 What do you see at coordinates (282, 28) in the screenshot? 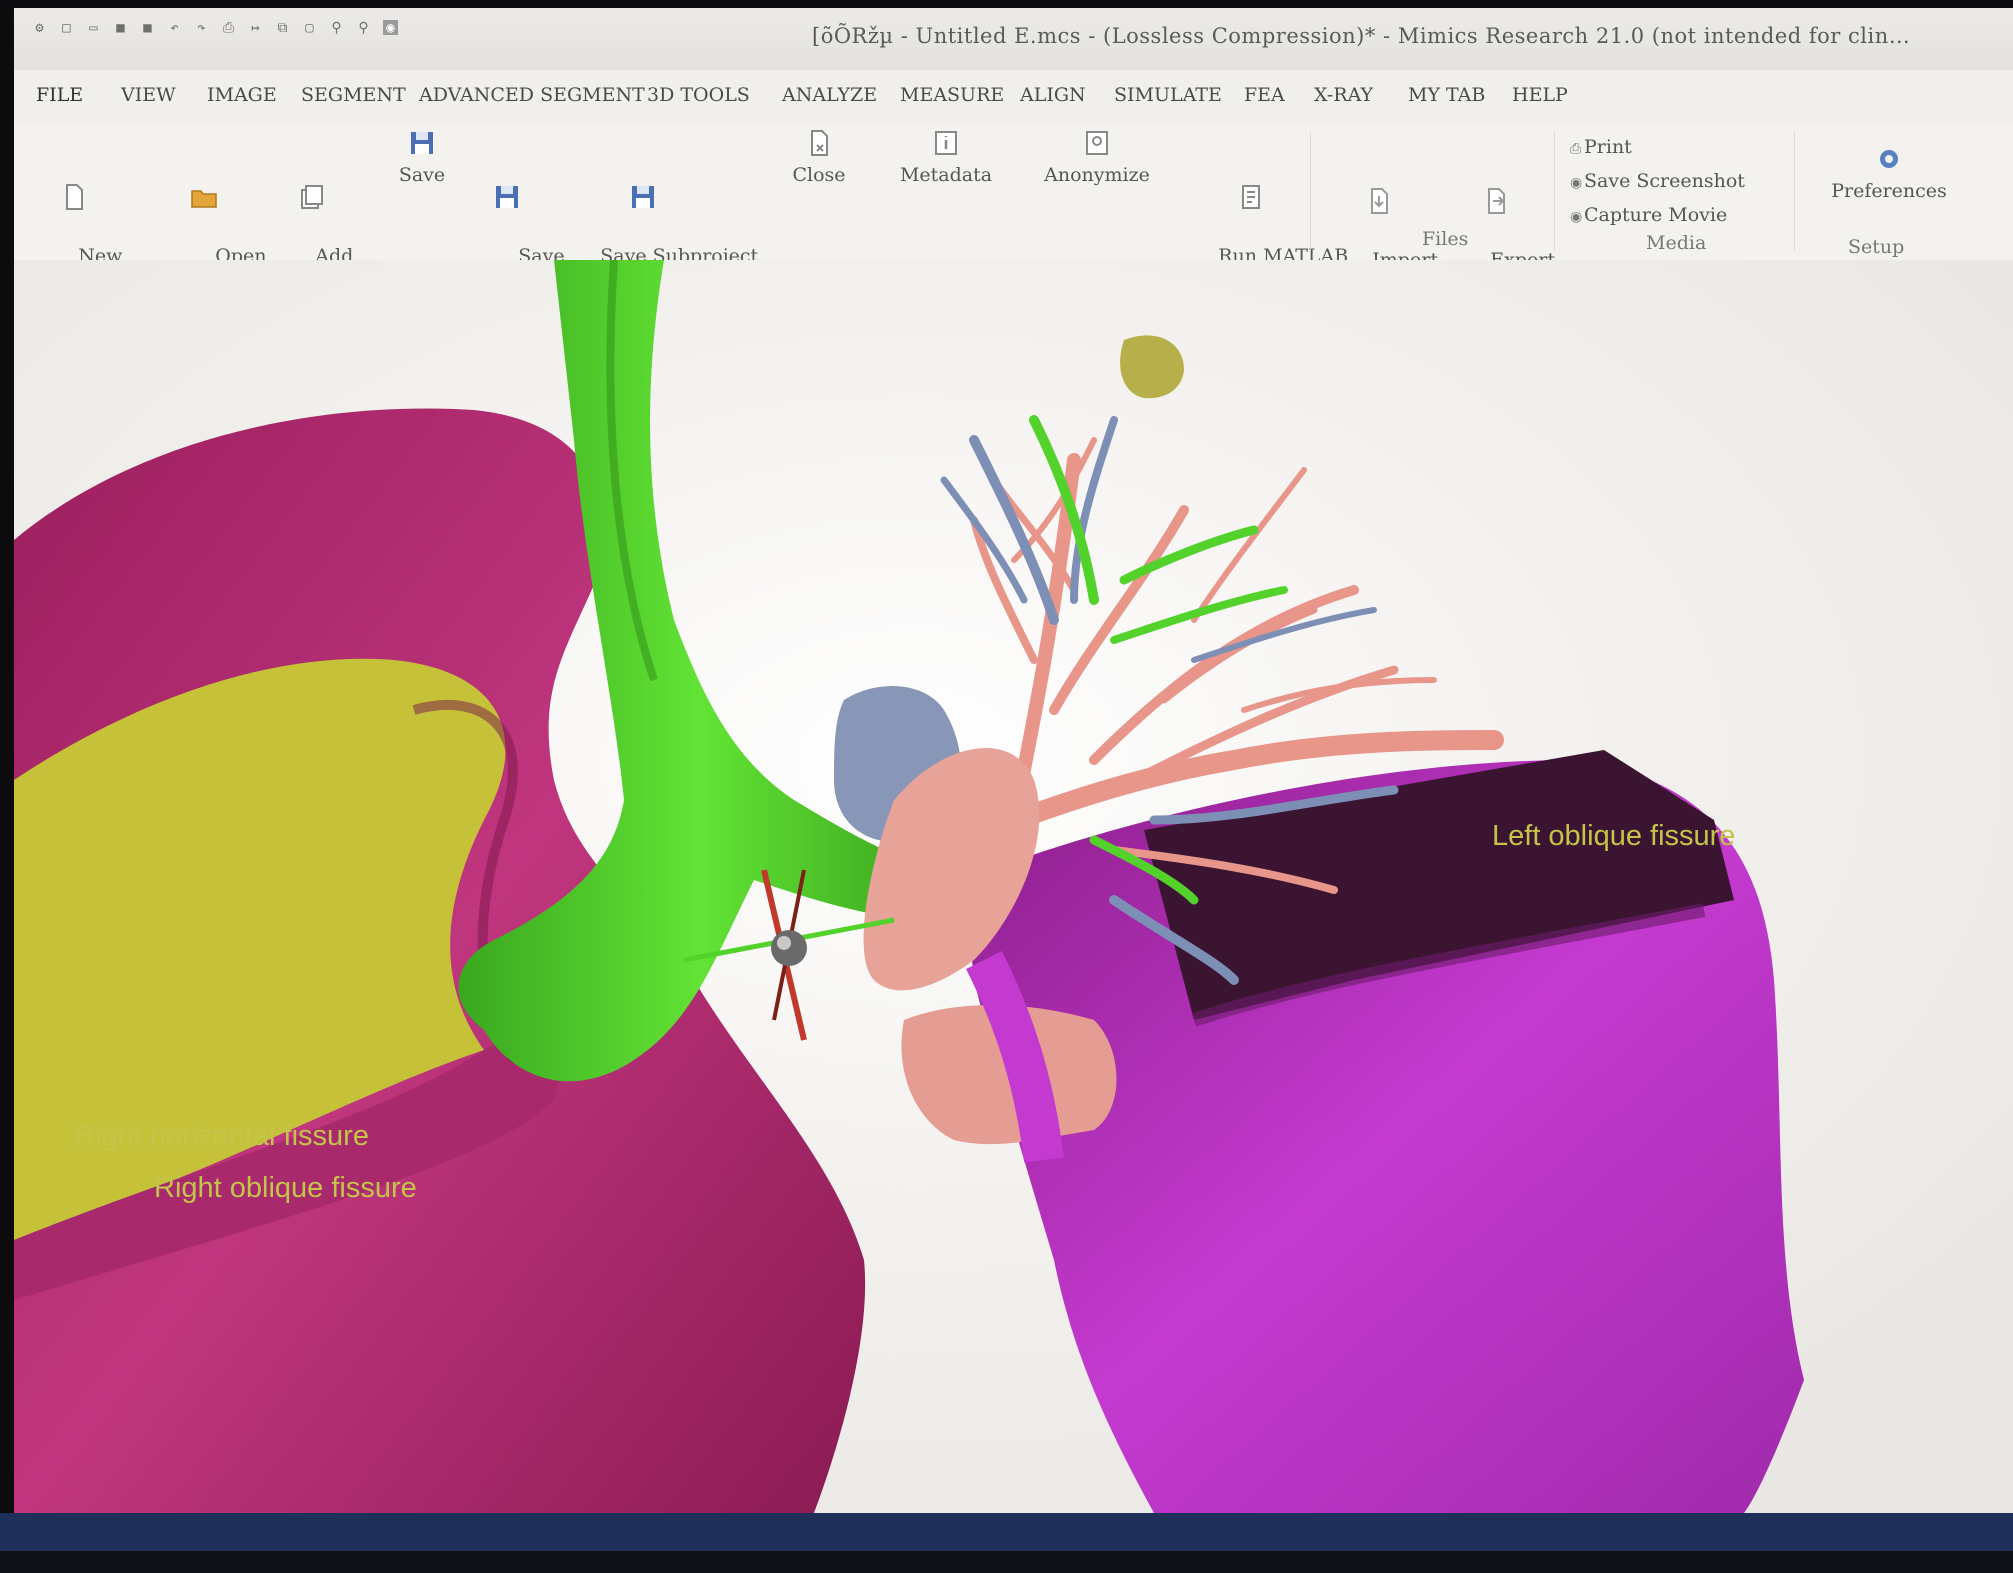
I see `copy-icon: ⧉` at bounding box center [282, 28].